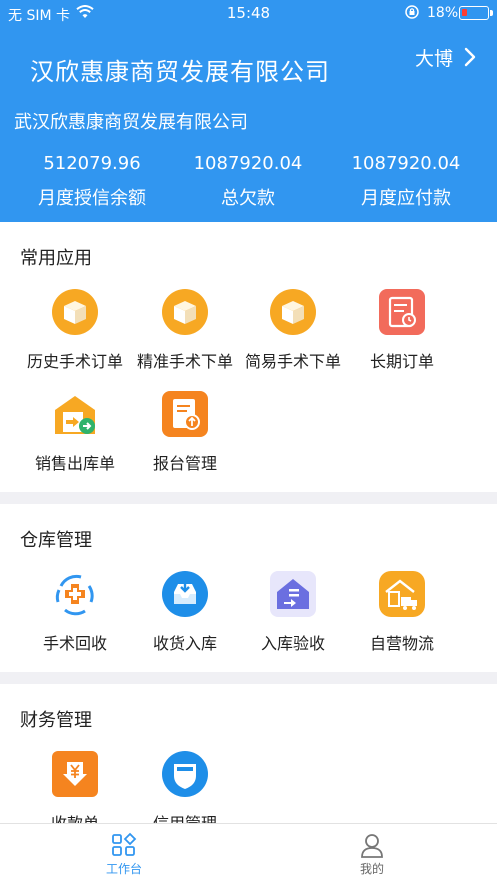  I want to click on tab-workbench: 工作台, so click(124, 853).